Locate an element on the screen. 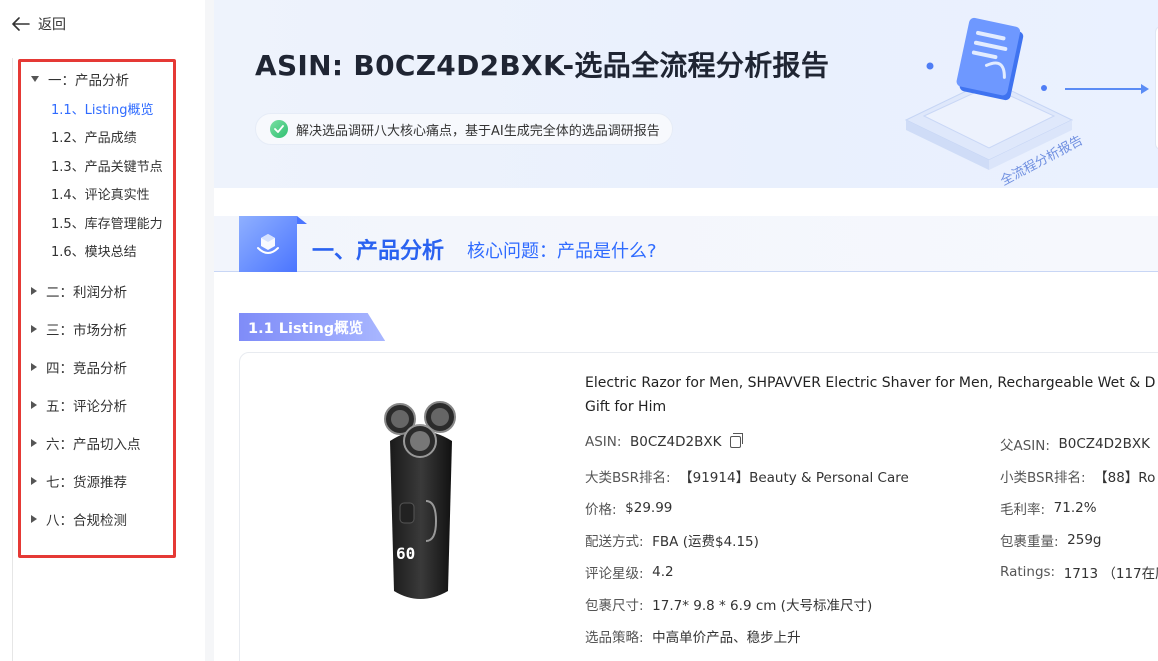  page-title: ASIN: B0CZ4D2BXK-选品全流程分析报告 is located at coordinates (542, 65).